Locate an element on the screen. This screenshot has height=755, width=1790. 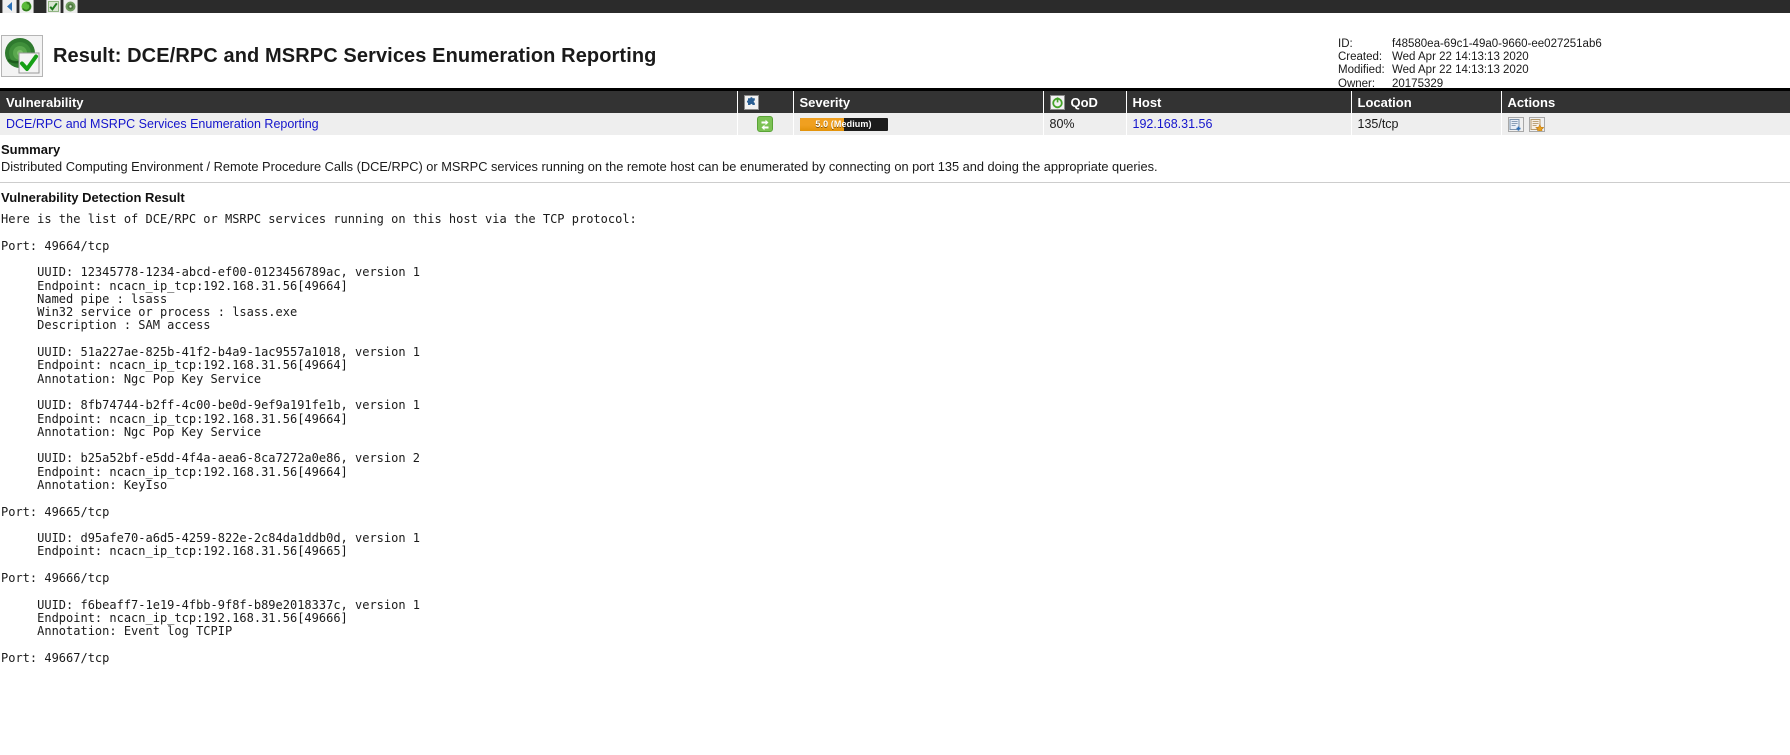
metadata-key: Created: is located at coordinates (1360, 57).